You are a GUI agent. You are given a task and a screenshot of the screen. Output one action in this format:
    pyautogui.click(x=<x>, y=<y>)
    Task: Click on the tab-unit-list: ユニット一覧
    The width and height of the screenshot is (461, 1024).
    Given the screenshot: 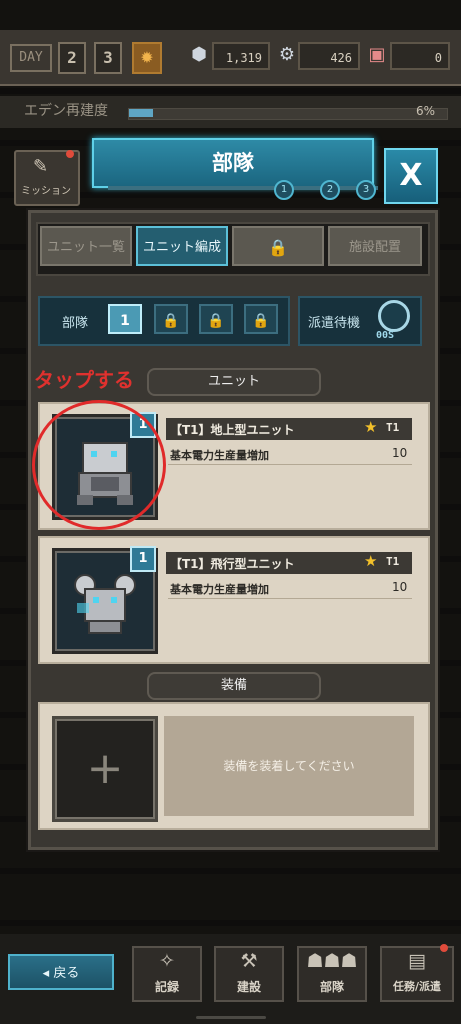 What is the action you would take?
    pyautogui.click(x=86, y=246)
    